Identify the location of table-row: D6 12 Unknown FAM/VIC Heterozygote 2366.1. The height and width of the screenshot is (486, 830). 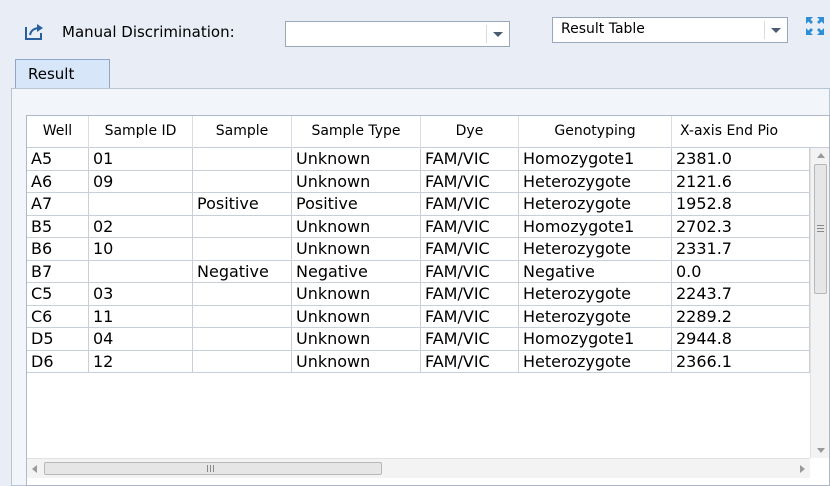
(418, 361).